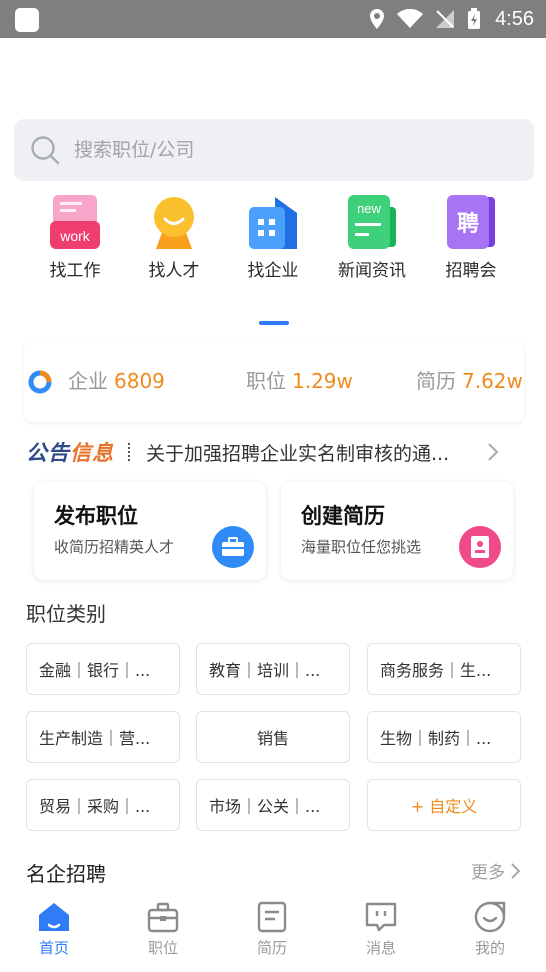 This screenshot has width=546, height=972. I want to click on stats-panel: 企业 6809 职位 1.29w 简历 7.62w, so click(274, 382).